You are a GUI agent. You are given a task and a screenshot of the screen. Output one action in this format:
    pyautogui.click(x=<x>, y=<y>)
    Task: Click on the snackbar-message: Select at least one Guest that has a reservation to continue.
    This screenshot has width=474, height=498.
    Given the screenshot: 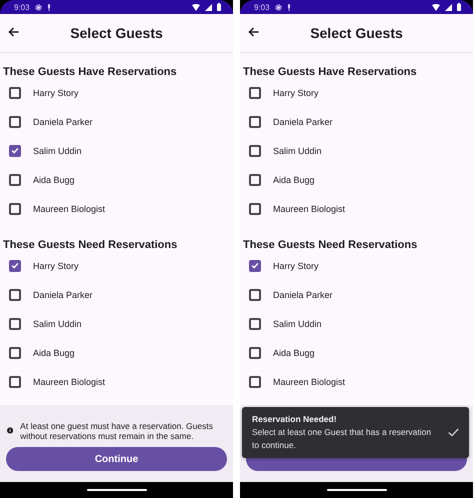 What is the action you would take?
    pyautogui.click(x=342, y=438)
    